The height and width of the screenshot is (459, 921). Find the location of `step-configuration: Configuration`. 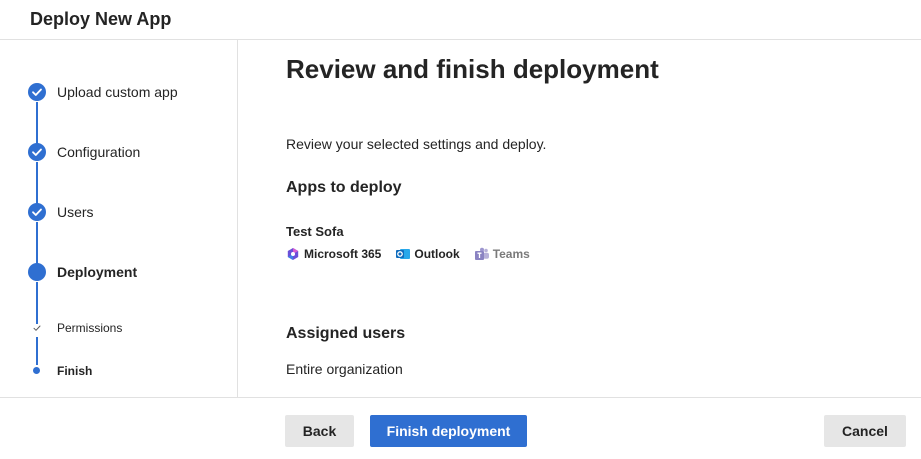

step-configuration: Configuration is located at coordinates (118, 152).